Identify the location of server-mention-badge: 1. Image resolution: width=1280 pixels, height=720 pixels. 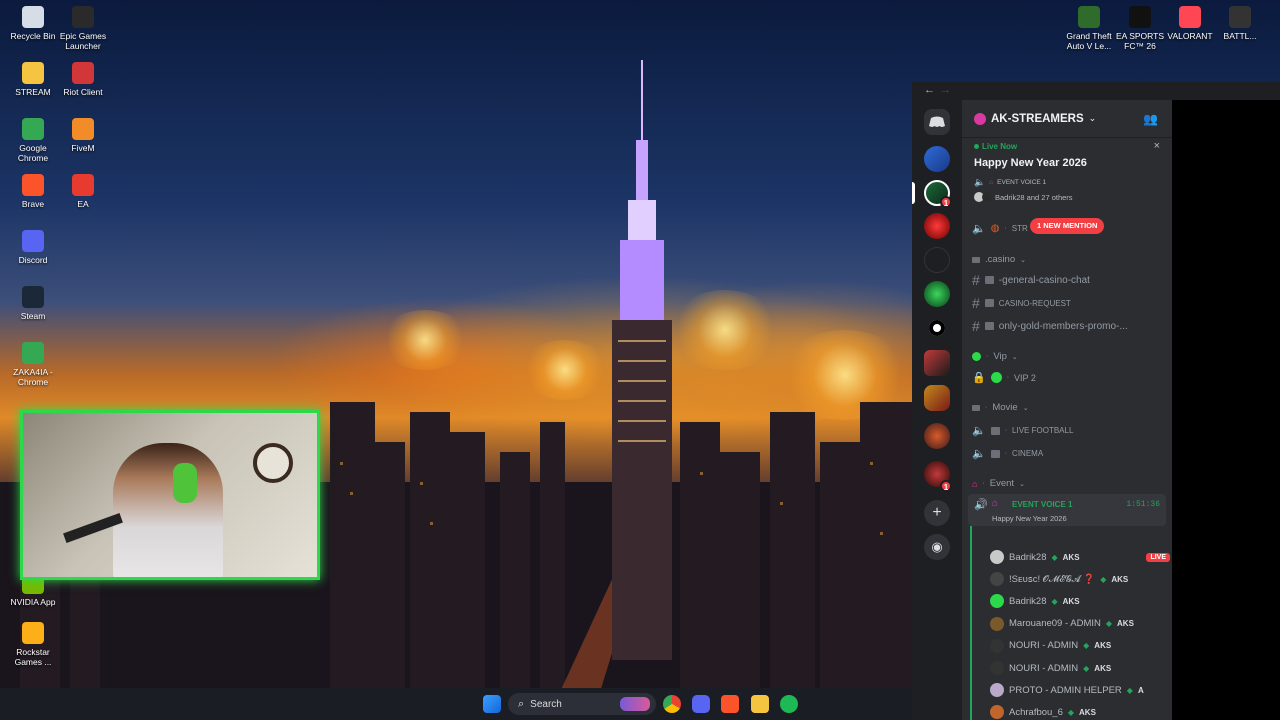
(946, 202).